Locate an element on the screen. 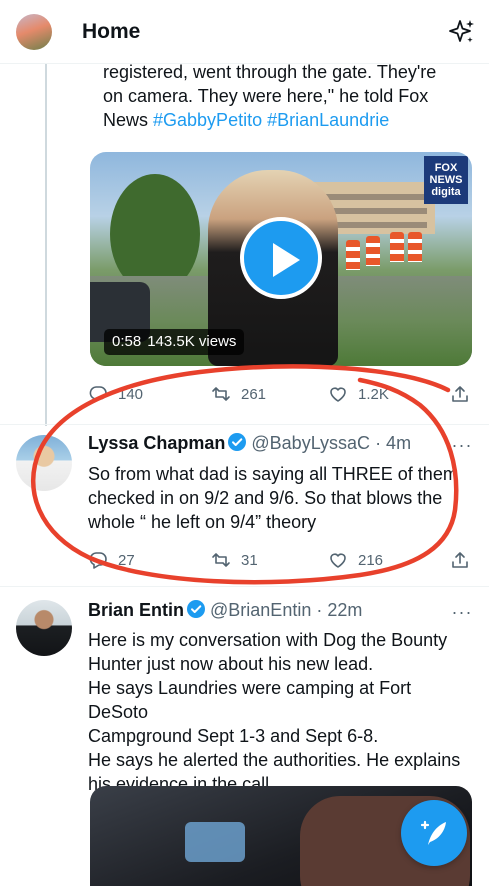 This screenshot has width=489, height=886. like-button: 1.2K is located at coordinates (358, 394).